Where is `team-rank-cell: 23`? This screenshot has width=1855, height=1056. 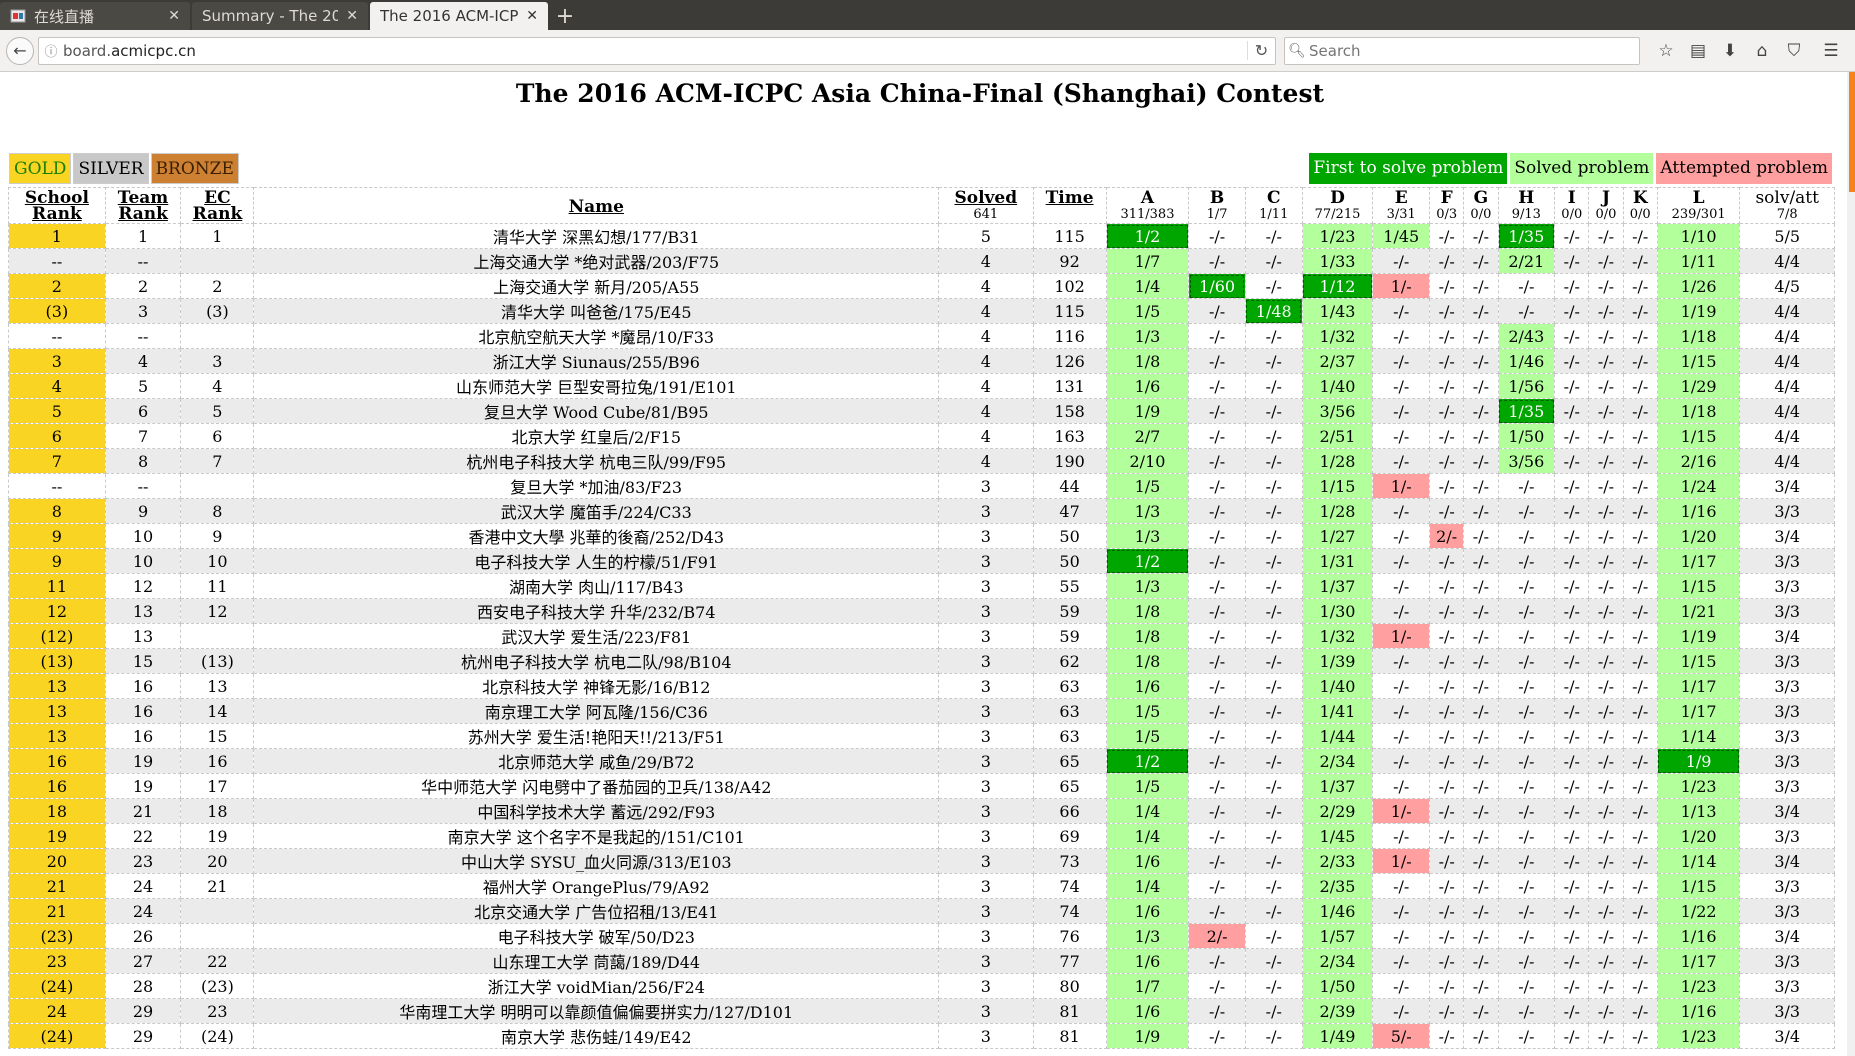
team-rank-cell: 23 is located at coordinates (143, 861).